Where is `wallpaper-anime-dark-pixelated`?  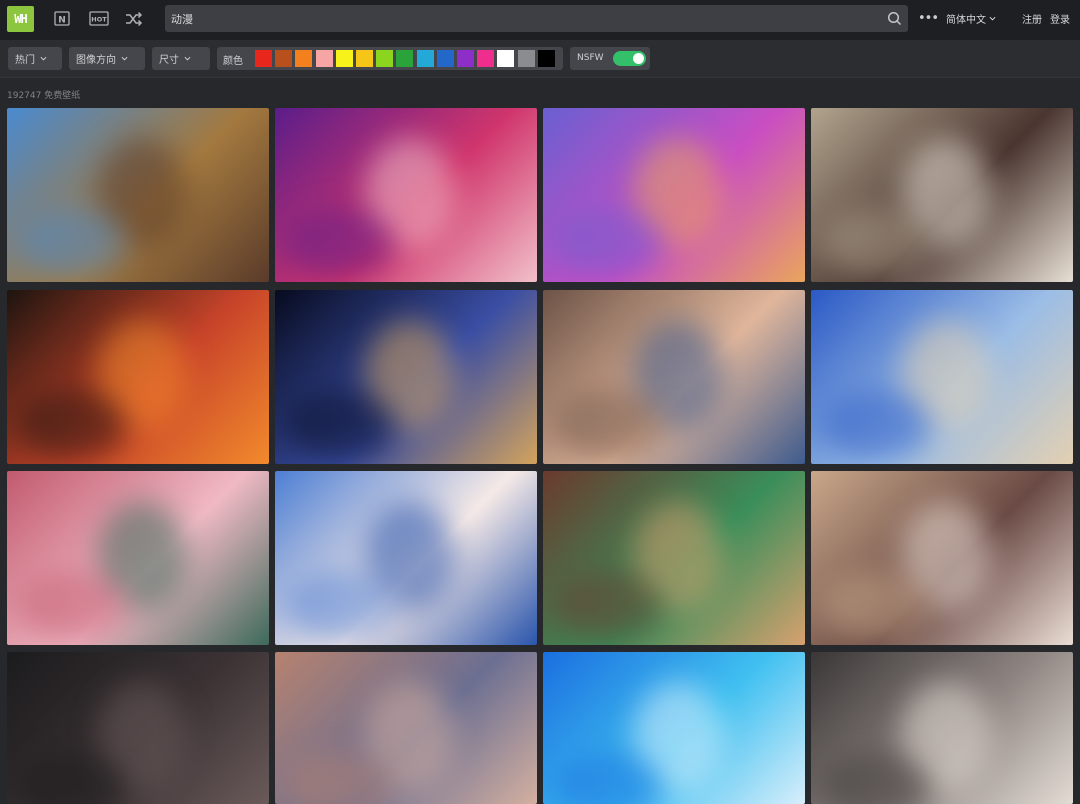 wallpaper-anime-dark-pixelated is located at coordinates (138, 728).